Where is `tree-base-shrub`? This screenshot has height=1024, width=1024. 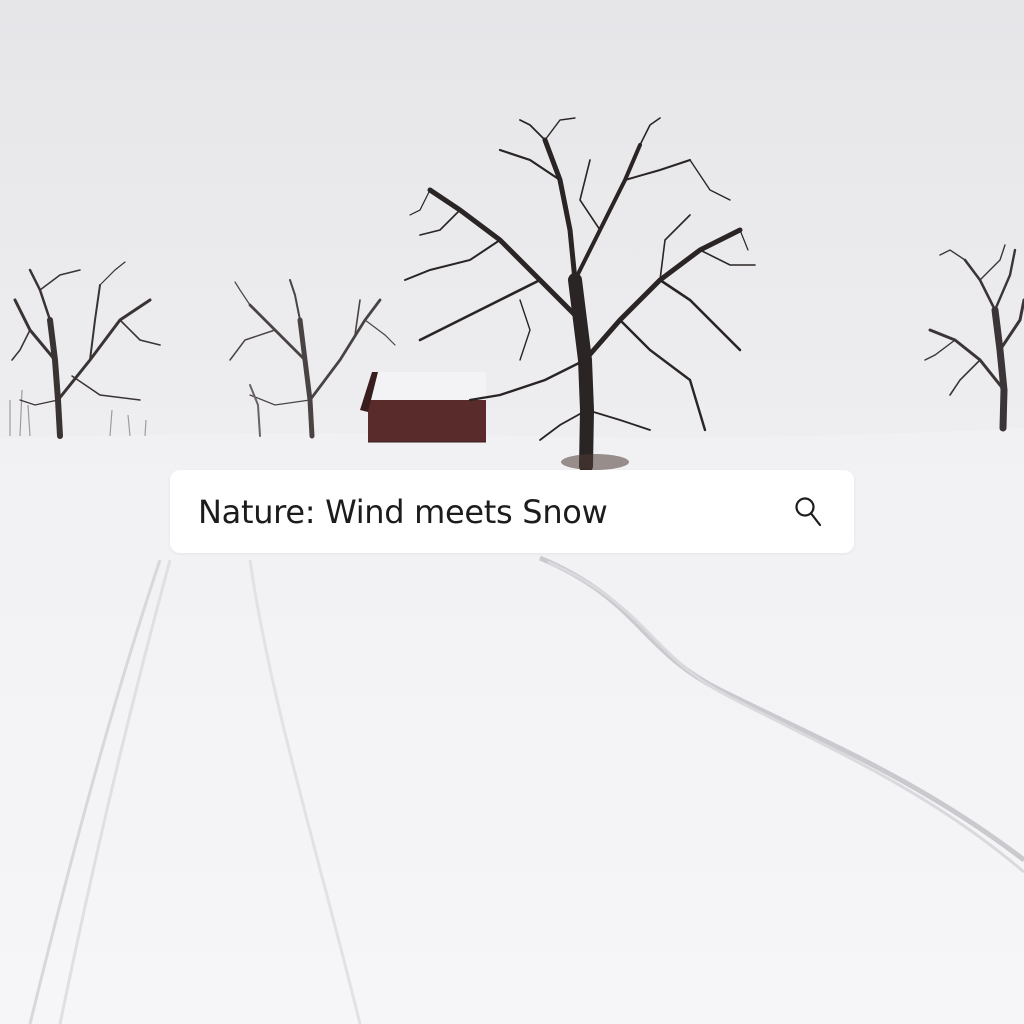 tree-base-shrub is located at coordinates (595, 462).